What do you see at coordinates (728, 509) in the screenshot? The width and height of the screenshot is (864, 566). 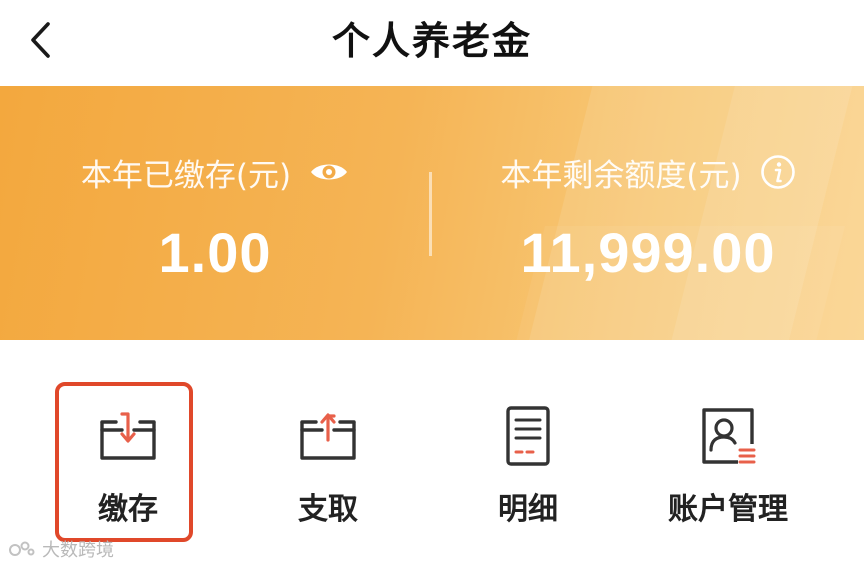 I see `account-management-label: 账户管理` at bounding box center [728, 509].